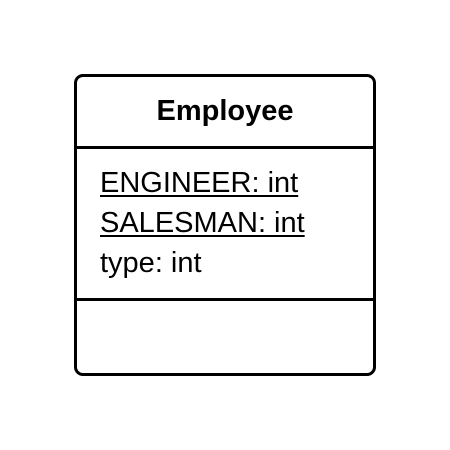  What do you see at coordinates (225, 337) in the screenshot?
I see `operations-compartment` at bounding box center [225, 337].